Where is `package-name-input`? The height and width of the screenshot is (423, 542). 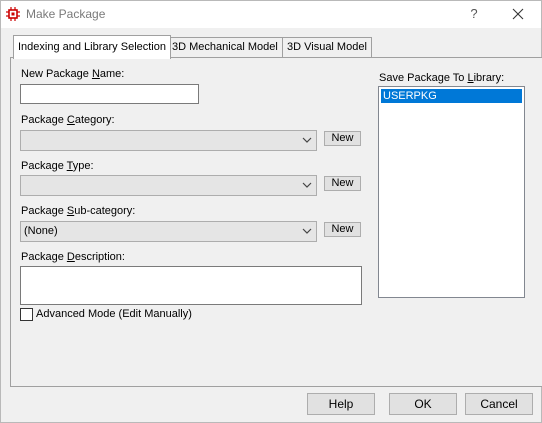 package-name-input is located at coordinates (109, 94).